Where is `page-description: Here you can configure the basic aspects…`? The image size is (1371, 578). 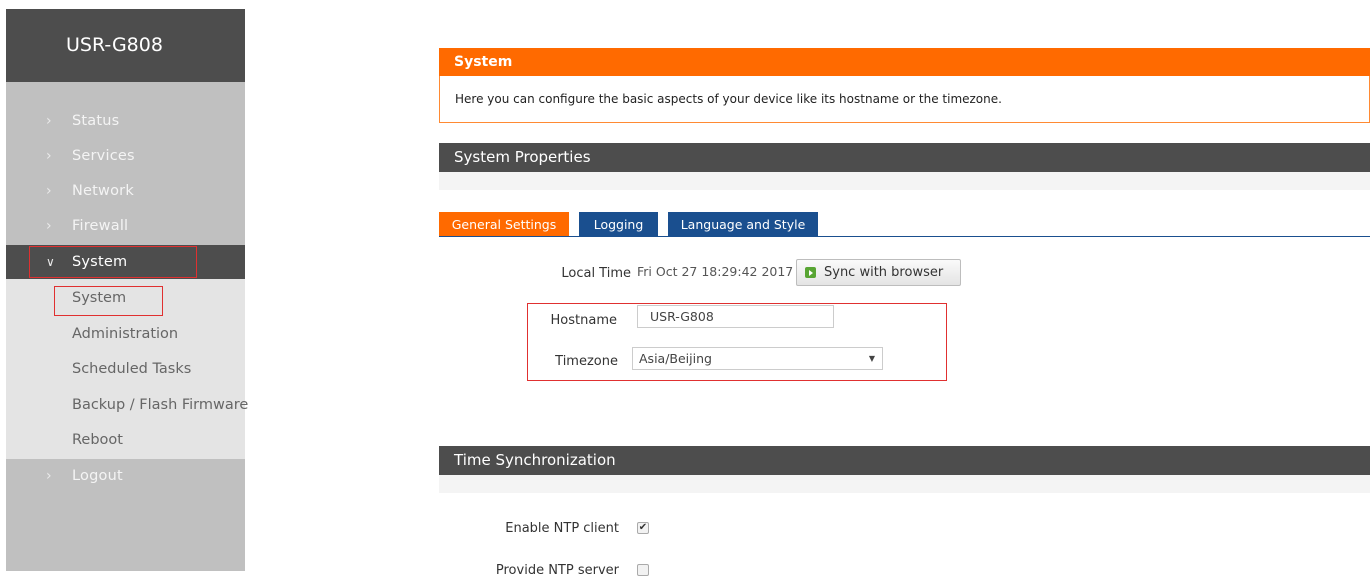
page-description: Here you can configure the basic aspects… is located at coordinates (904, 99).